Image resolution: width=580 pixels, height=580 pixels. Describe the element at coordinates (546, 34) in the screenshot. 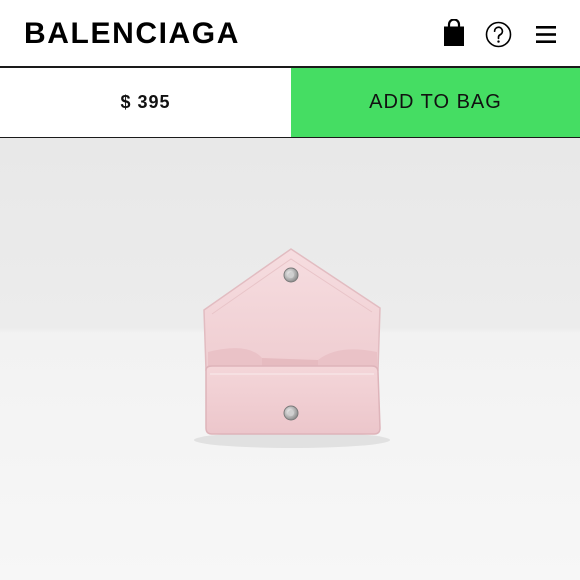

I see `menu-icon` at that location.